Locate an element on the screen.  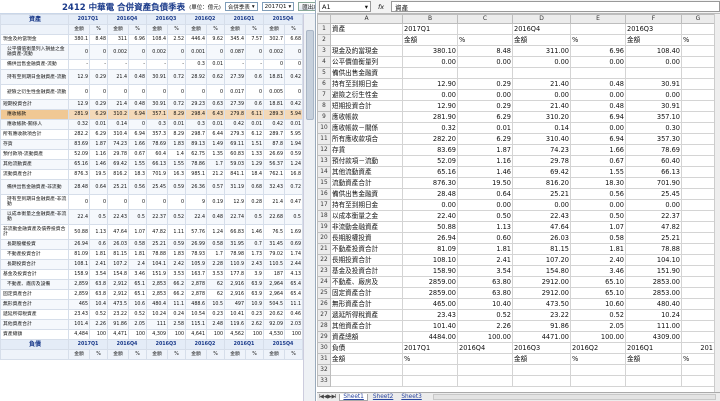
sheet-cell: 311.00 is located at coordinates (541, 51).